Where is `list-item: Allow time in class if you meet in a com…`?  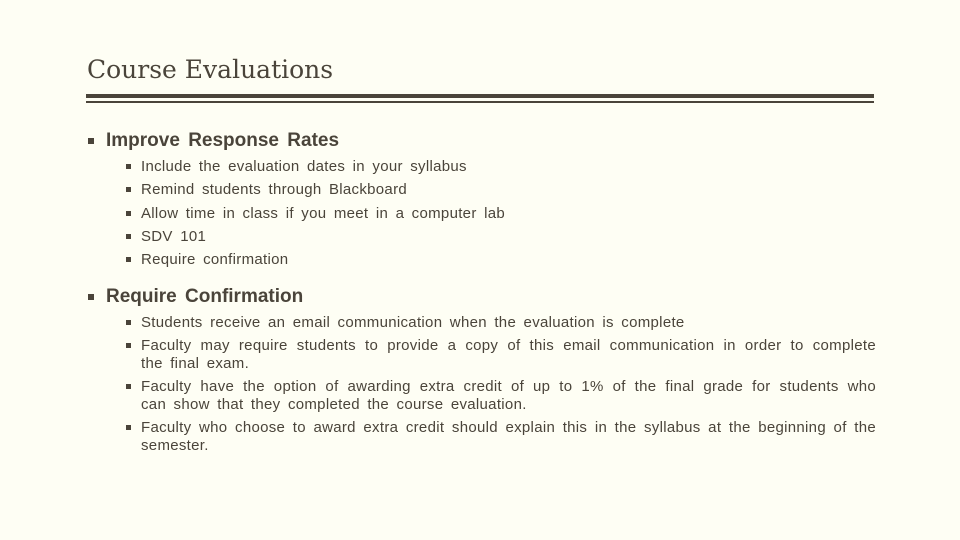 list-item: Allow time in class if you meet in a com… is located at coordinates (295, 216).